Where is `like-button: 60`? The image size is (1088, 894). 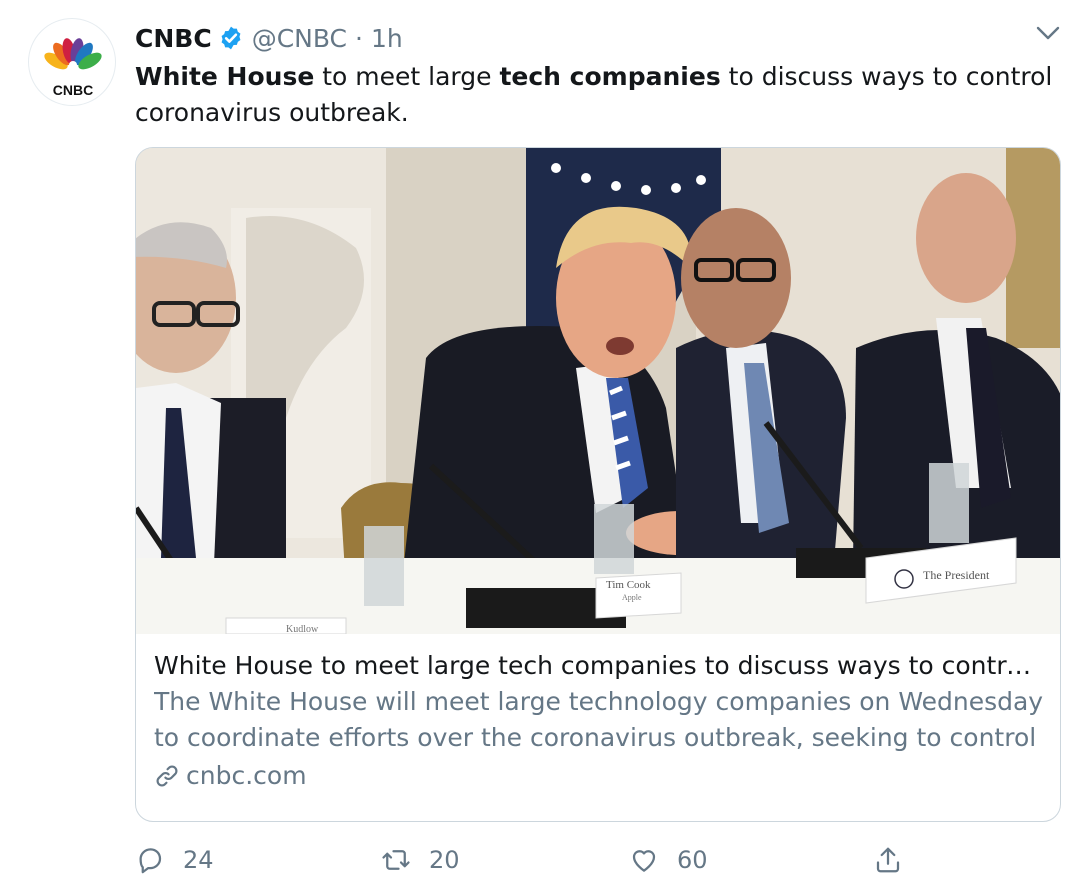
like-button: 60 is located at coordinates (668, 860).